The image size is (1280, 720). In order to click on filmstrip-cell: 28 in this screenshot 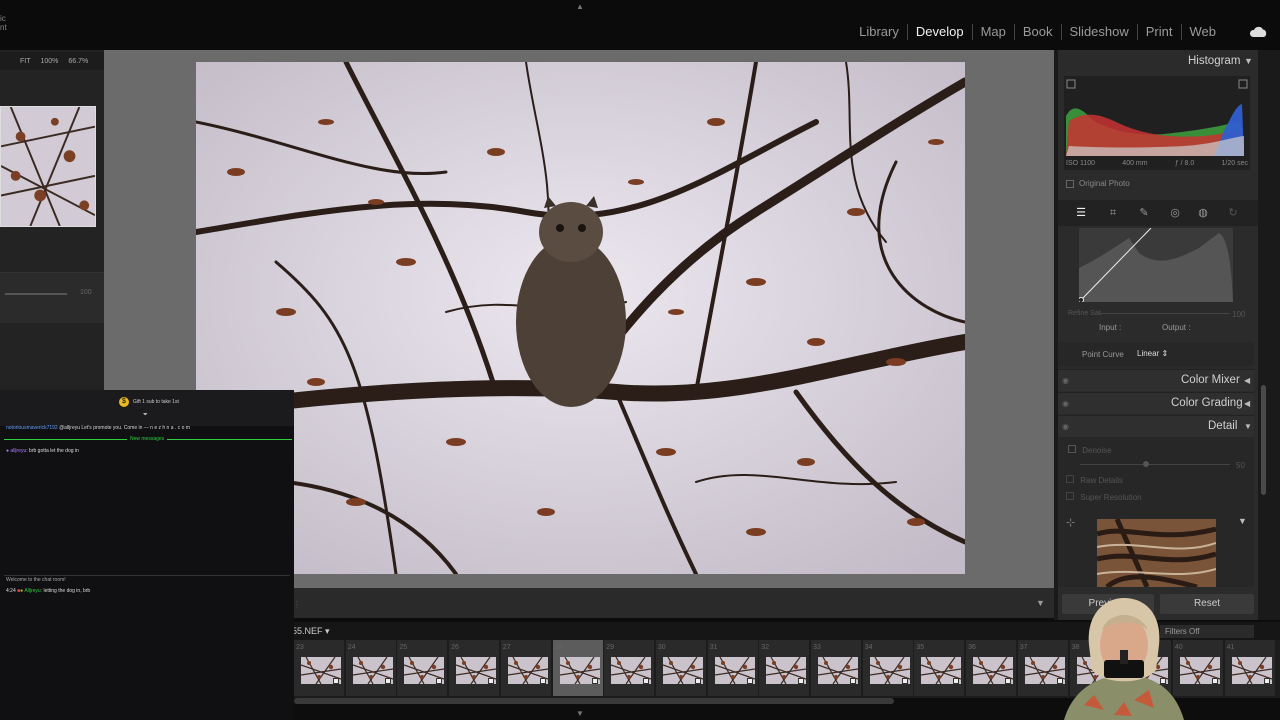, I will do `click(578, 668)`.